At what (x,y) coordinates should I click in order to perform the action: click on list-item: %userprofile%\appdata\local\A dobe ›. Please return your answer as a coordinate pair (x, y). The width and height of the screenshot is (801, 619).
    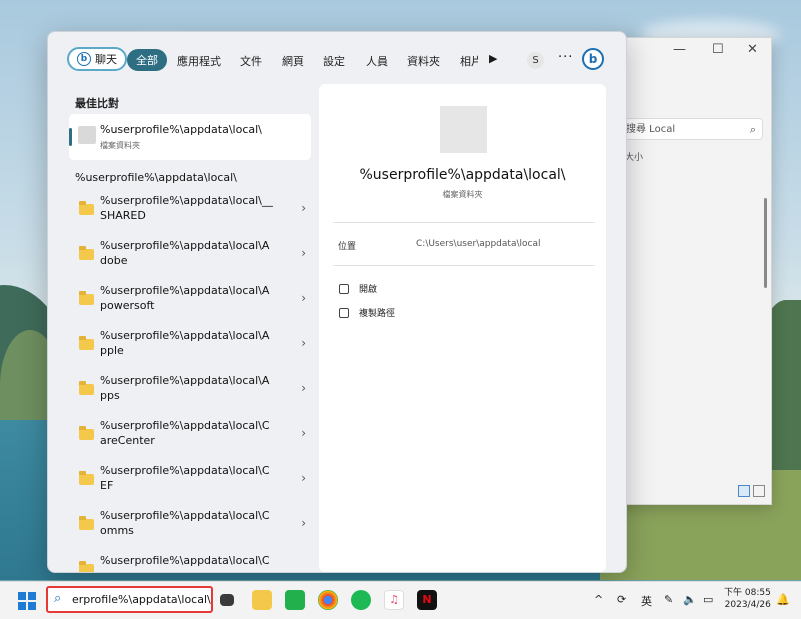
    Looking at the image, I should click on (193, 256).